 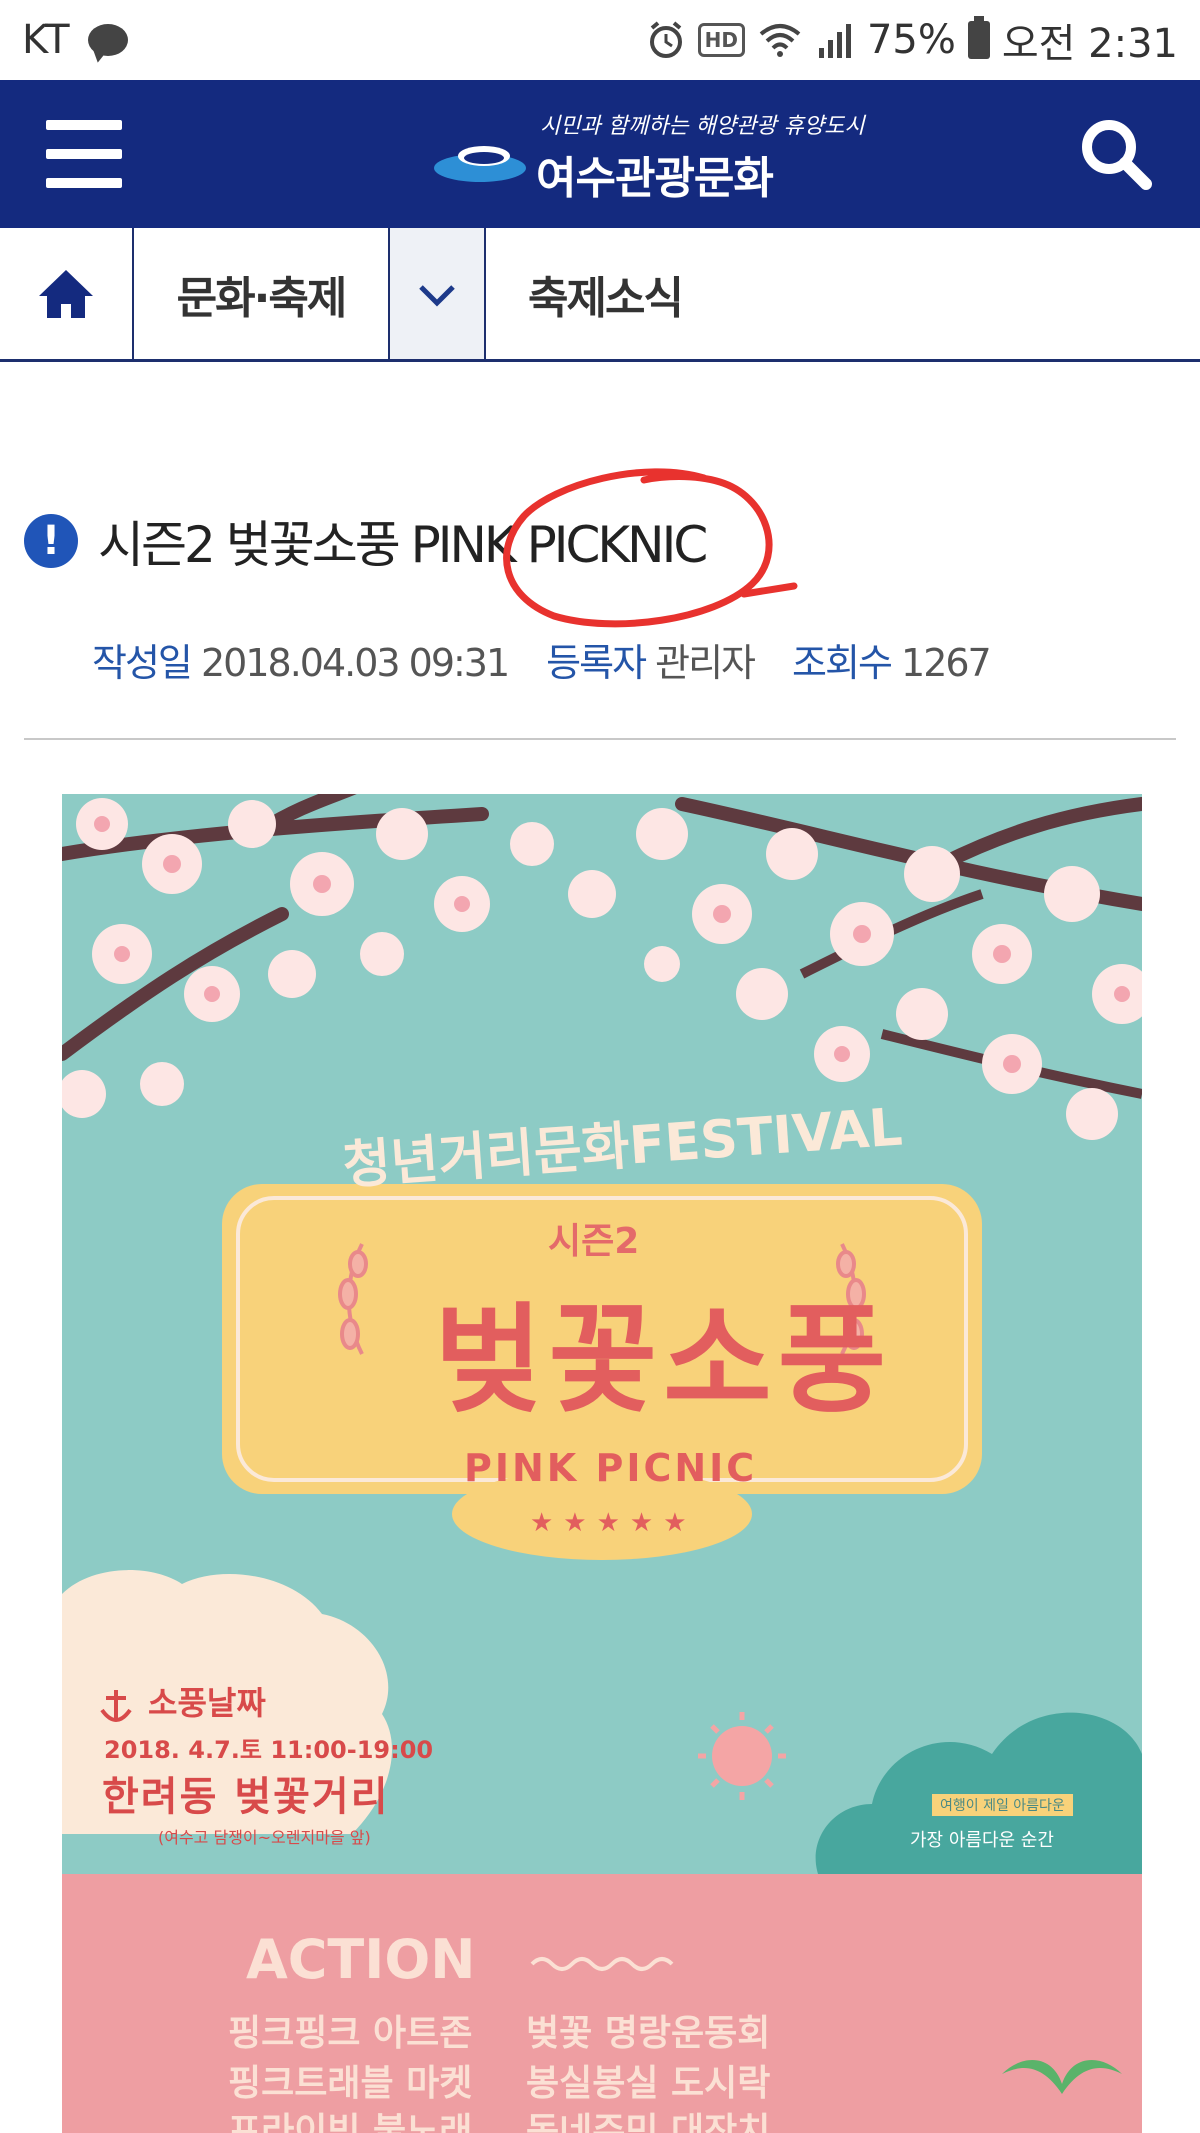 What do you see at coordinates (613, 1523) in the screenshot?
I see `poster-stars: ★★★★★` at bounding box center [613, 1523].